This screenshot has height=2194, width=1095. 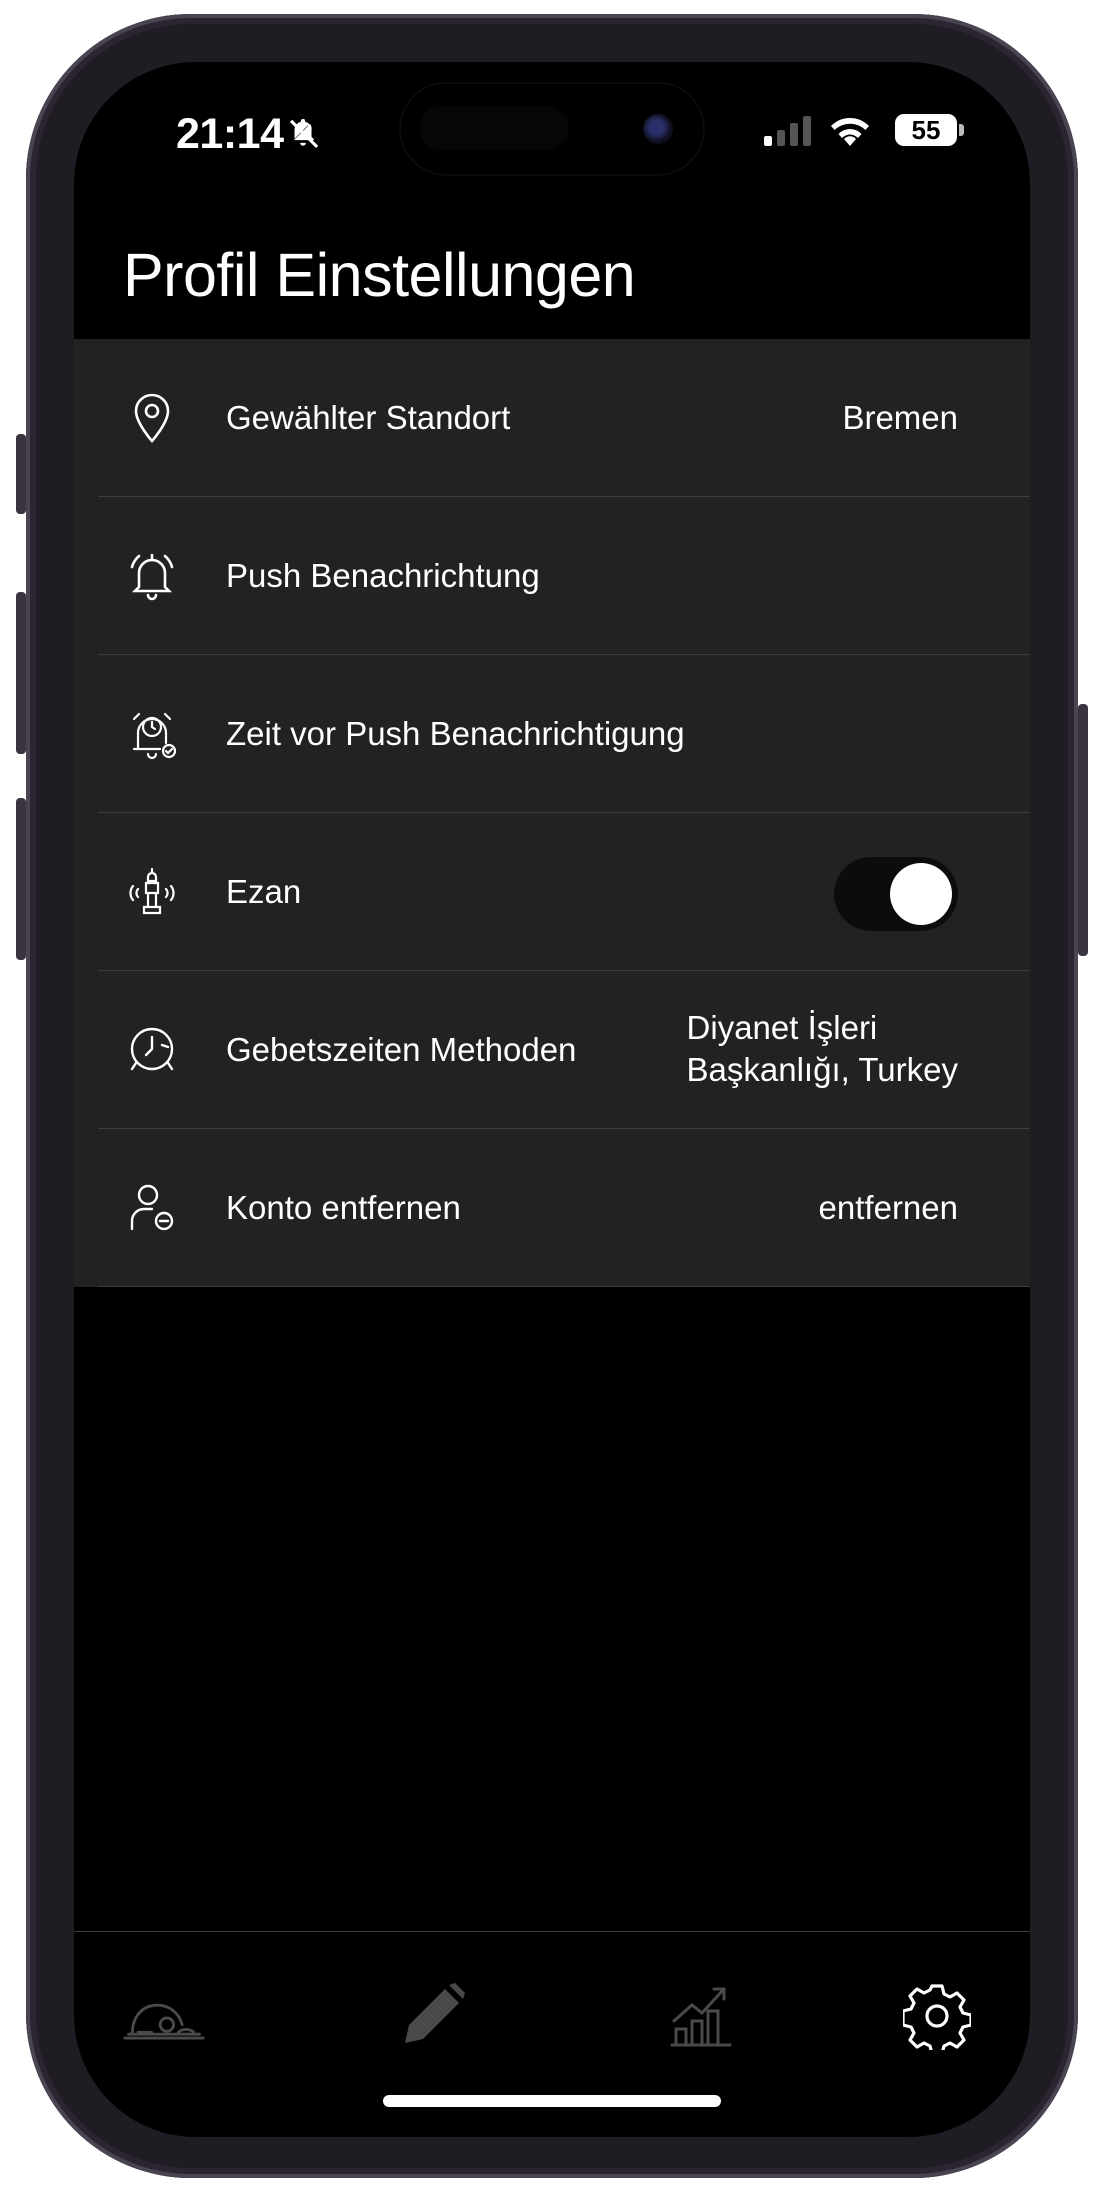 What do you see at coordinates (383, 575) in the screenshot?
I see `setting-label: Push Benachrichtung` at bounding box center [383, 575].